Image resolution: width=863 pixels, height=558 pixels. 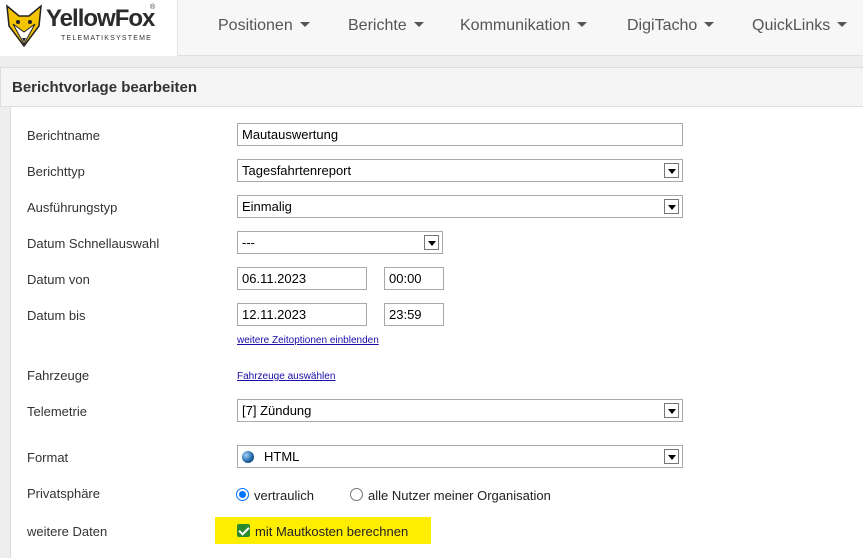 I want to click on nav-label: QuickLinks, so click(x=791, y=25).